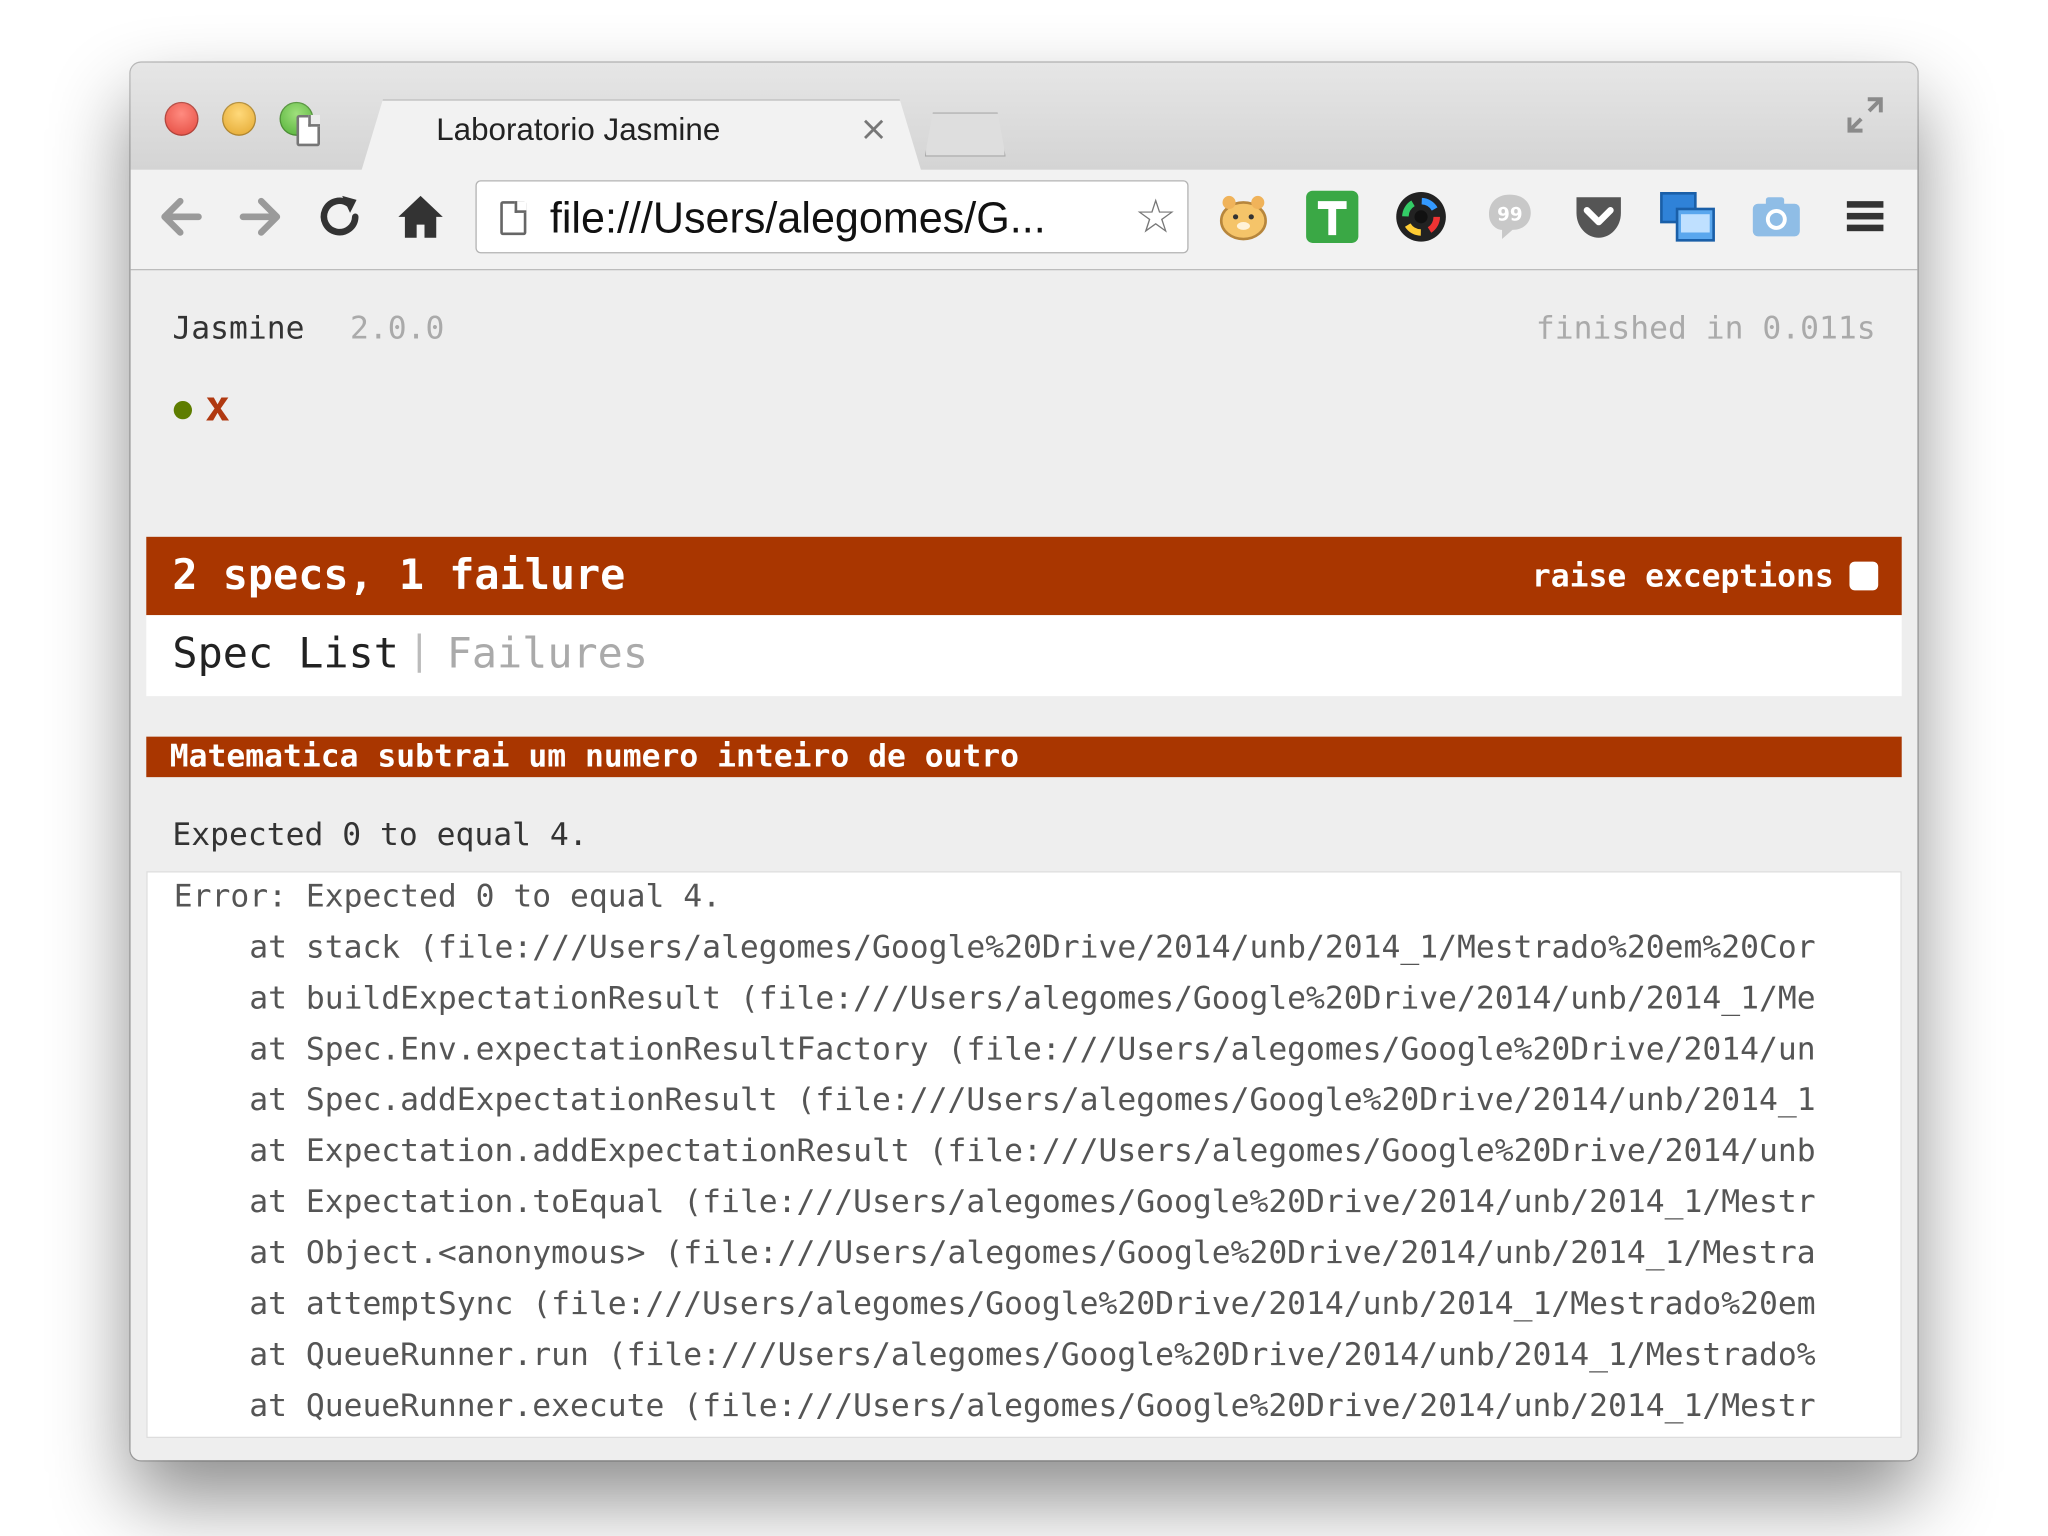 The width and height of the screenshot is (2048, 1536). I want to click on close-tab-button: ×, so click(873, 129).